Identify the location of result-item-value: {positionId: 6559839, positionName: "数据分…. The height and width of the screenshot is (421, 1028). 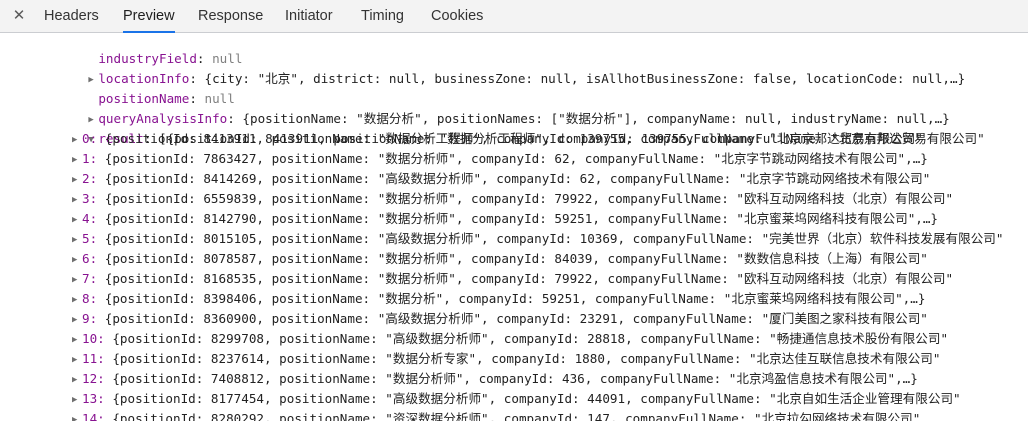
(529, 198).